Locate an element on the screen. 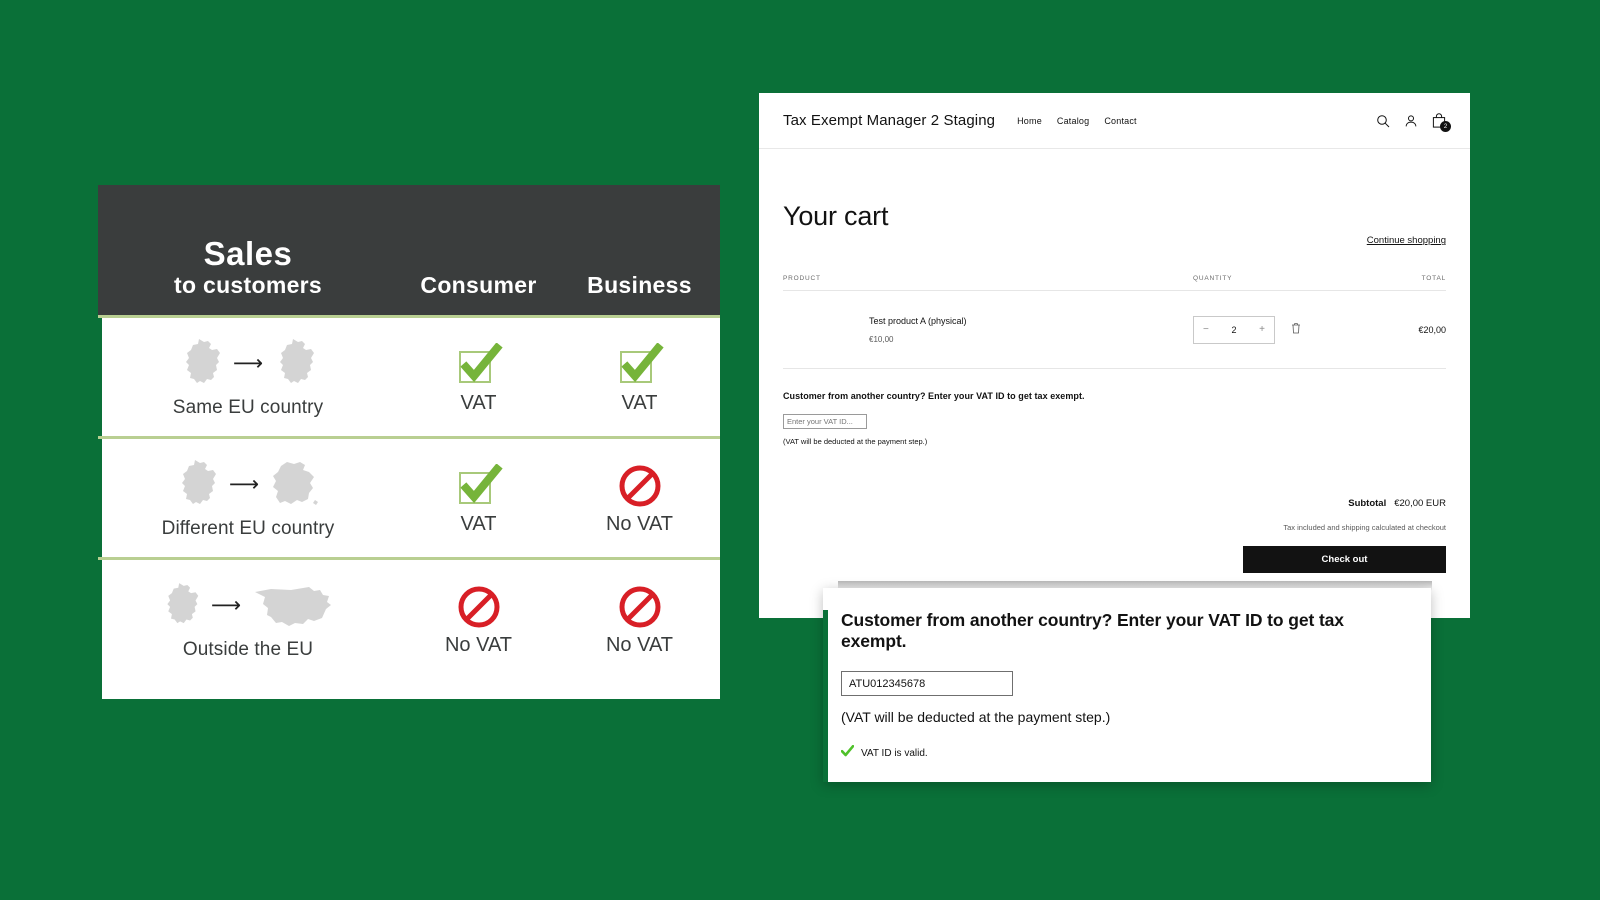  quantity-value: 2 is located at coordinates (1234, 329).